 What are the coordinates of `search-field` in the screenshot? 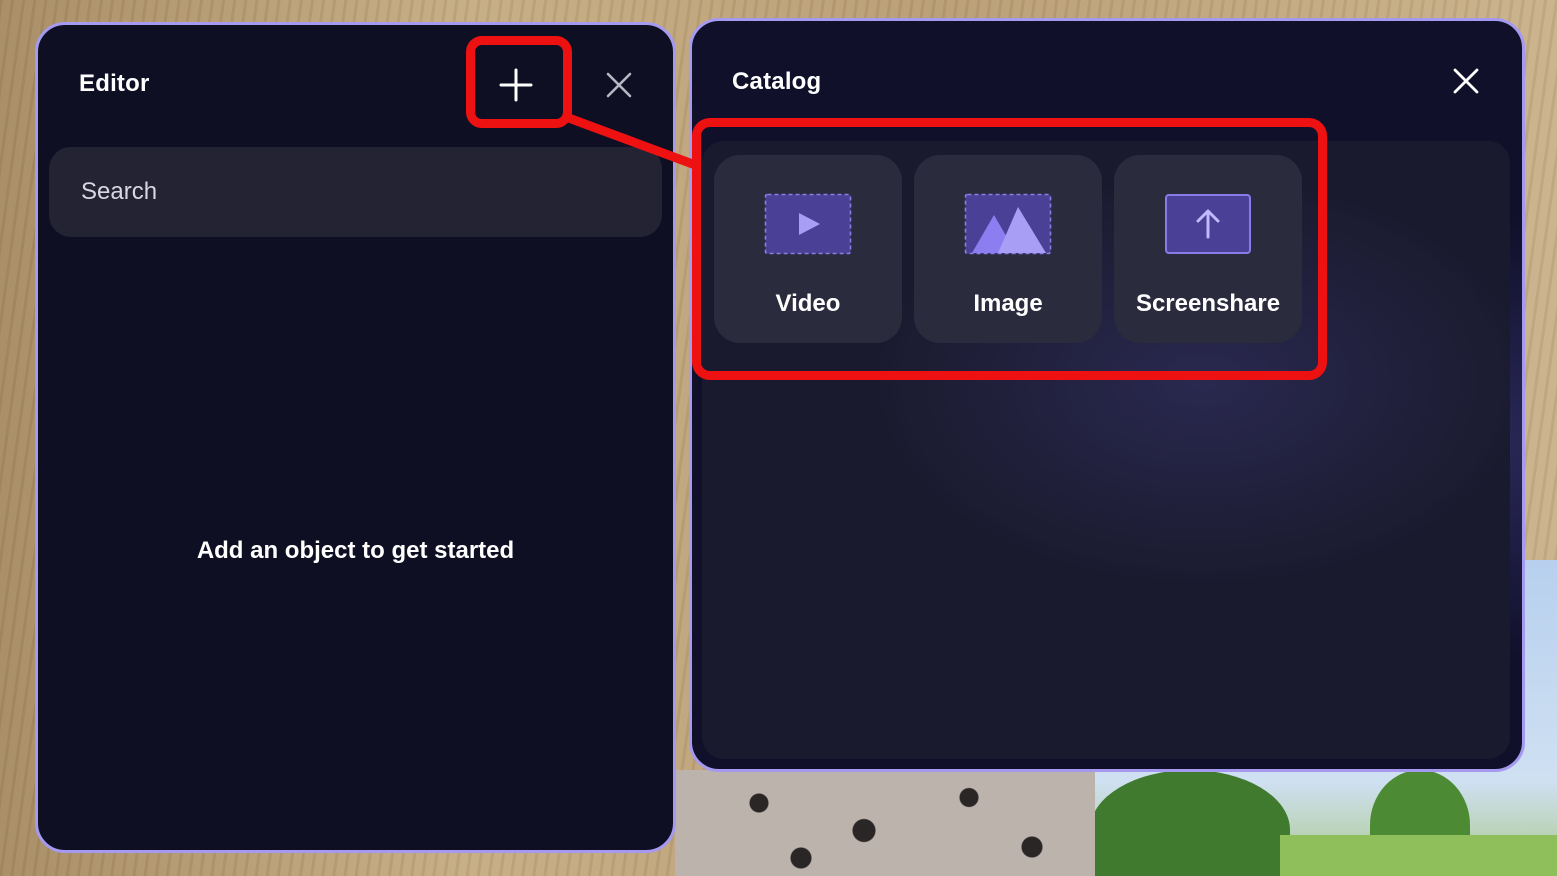 It's located at (355, 192).